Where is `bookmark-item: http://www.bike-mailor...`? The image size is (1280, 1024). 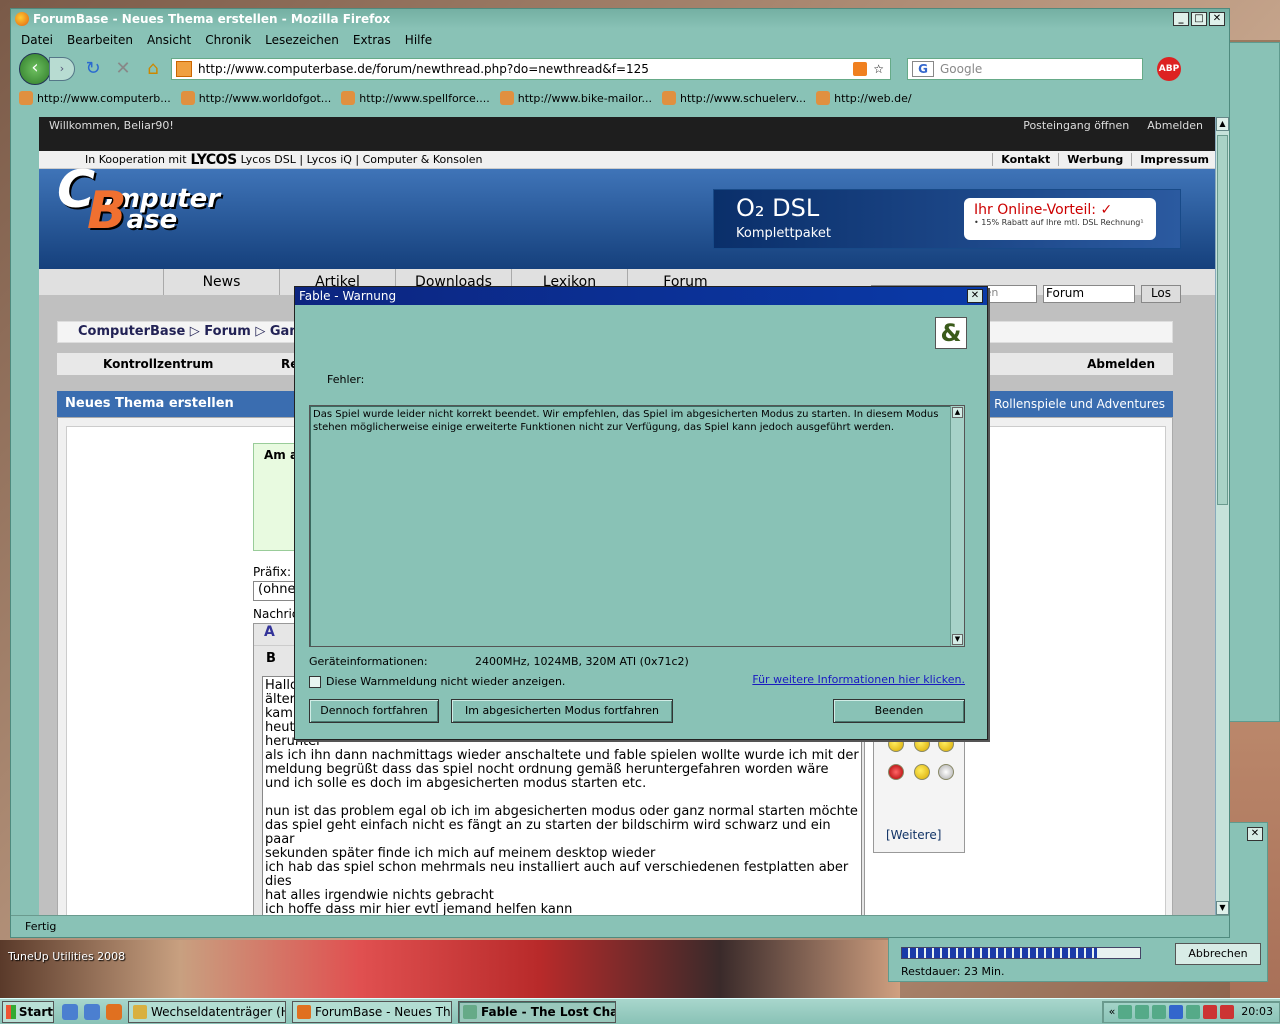 bookmark-item: http://www.bike-mailor... is located at coordinates (575, 98).